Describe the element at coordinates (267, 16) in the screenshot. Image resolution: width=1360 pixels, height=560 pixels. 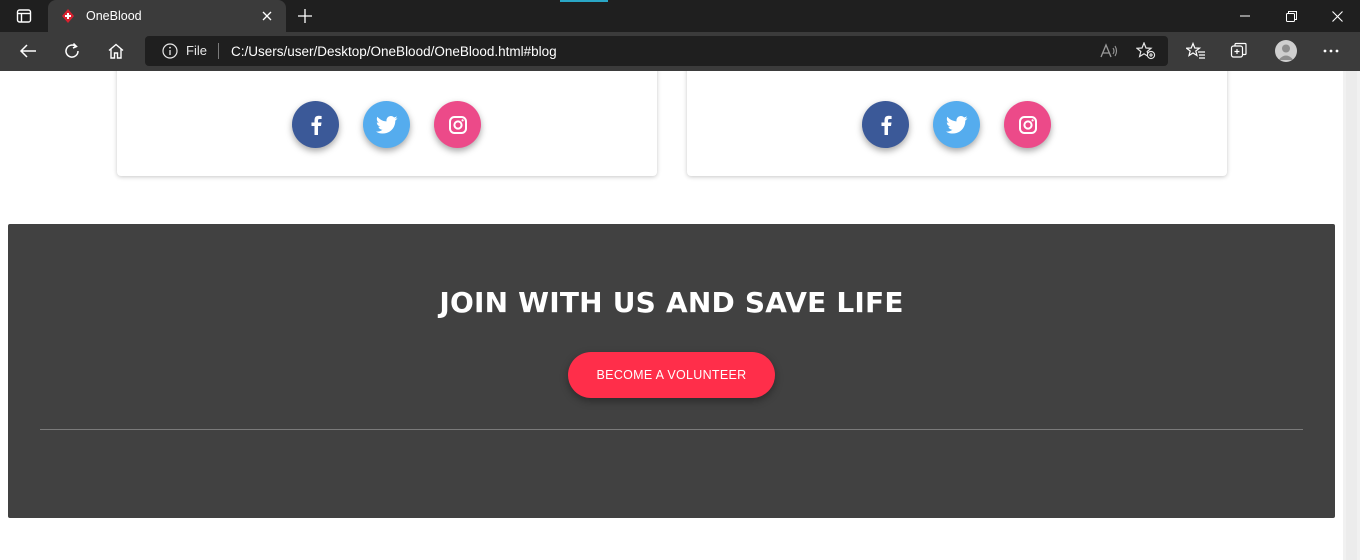
I see `close-tab-icon` at that location.